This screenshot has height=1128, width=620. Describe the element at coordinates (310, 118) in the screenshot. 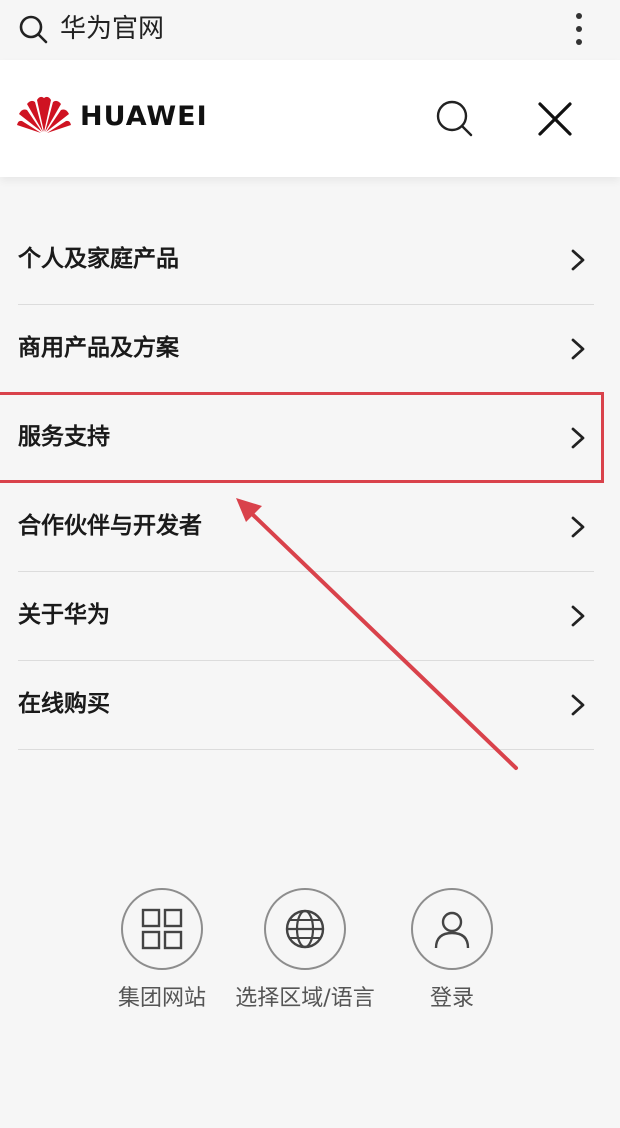

I see `site-header: HUAWEI` at that location.